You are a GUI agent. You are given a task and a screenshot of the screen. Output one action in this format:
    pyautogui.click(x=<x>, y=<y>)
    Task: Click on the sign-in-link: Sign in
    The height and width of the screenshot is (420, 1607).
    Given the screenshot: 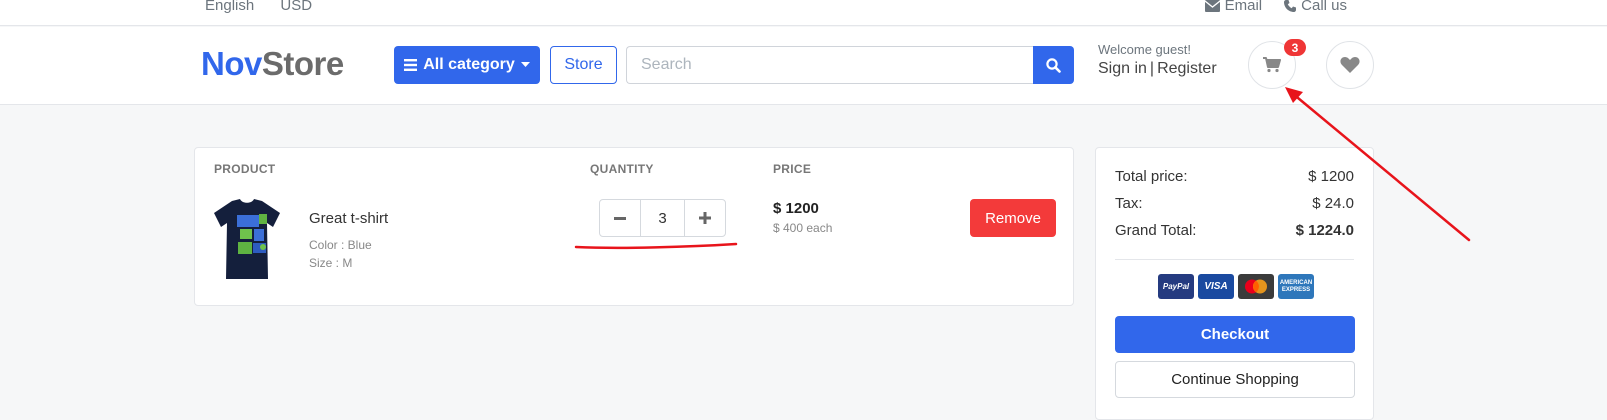 What is the action you would take?
    pyautogui.click(x=1122, y=68)
    